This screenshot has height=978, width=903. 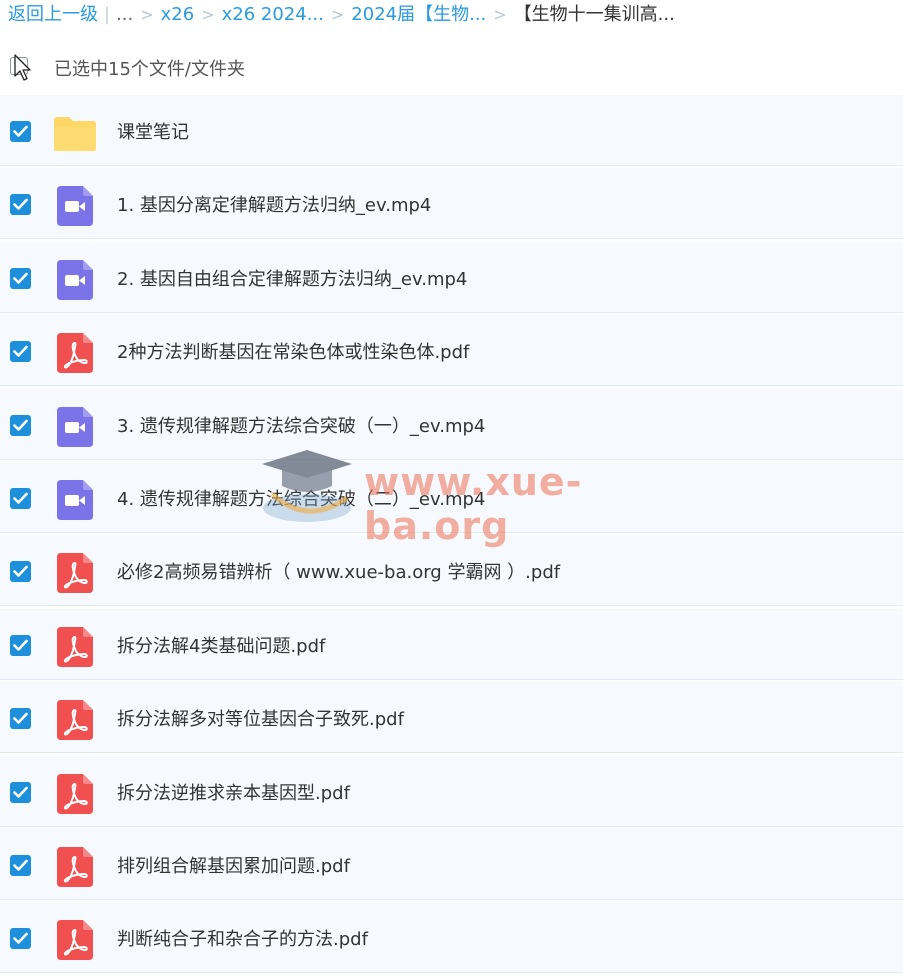 What do you see at coordinates (76, 136) in the screenshot?
I see `folder-icon` at bounding box center [76, 136].